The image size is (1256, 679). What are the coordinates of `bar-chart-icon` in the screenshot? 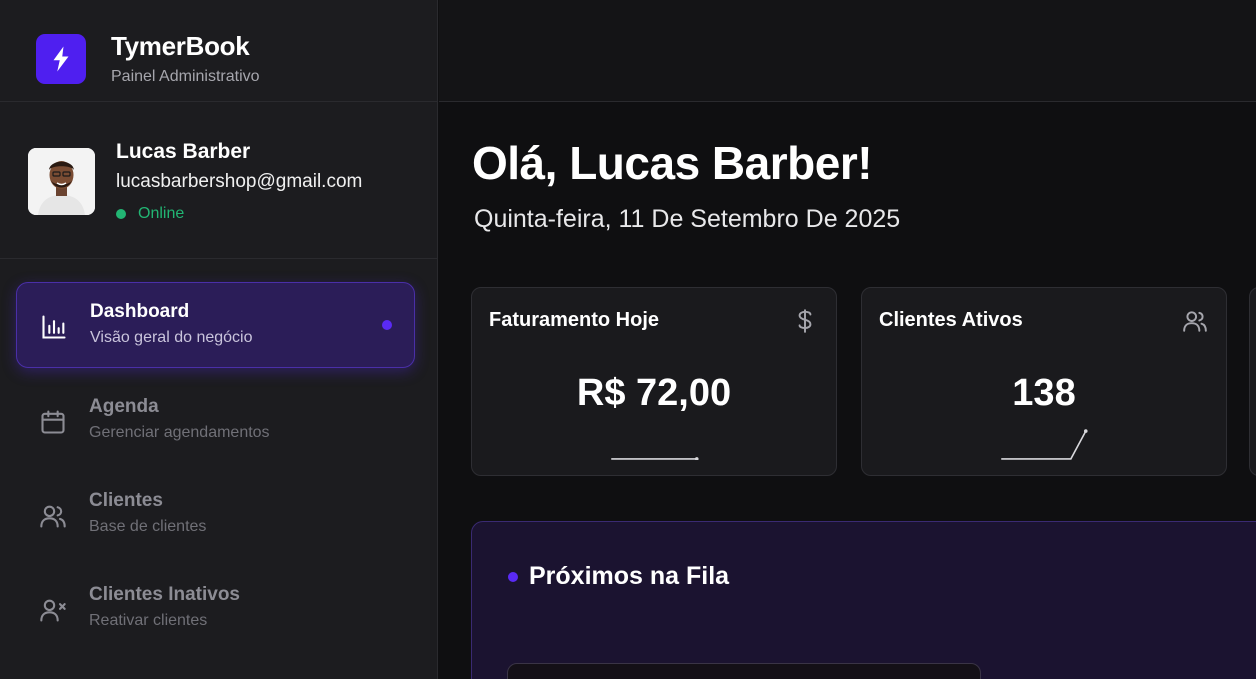 It's located at (54, 327).